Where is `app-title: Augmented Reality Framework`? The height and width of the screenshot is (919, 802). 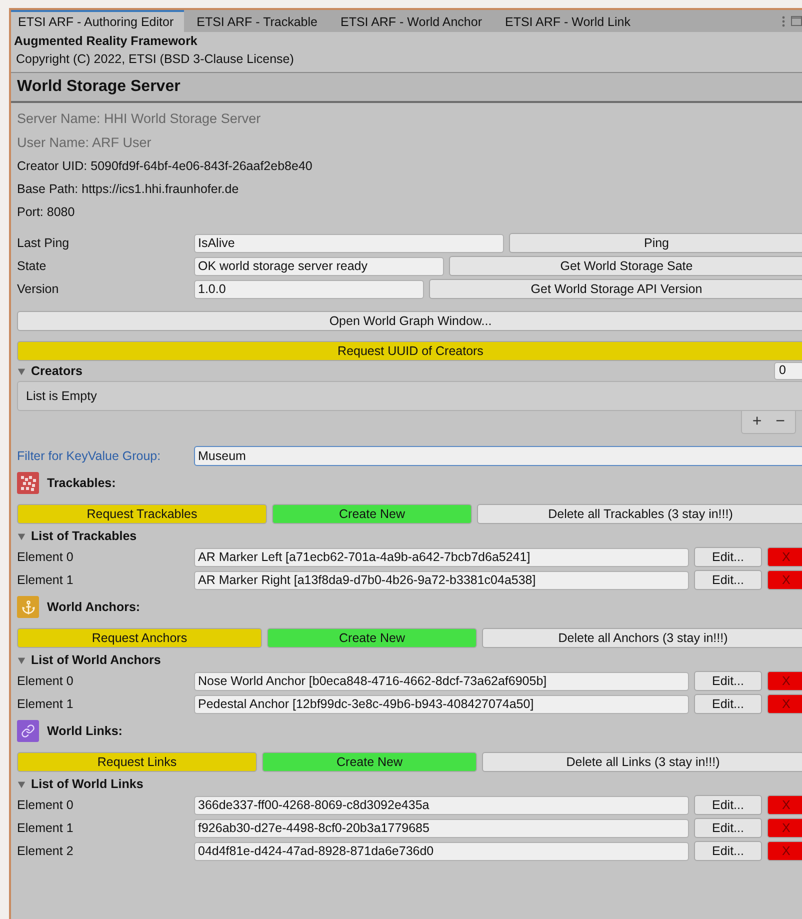 app-title: Augmented Reality Framework is located at coordinates (106, 41).